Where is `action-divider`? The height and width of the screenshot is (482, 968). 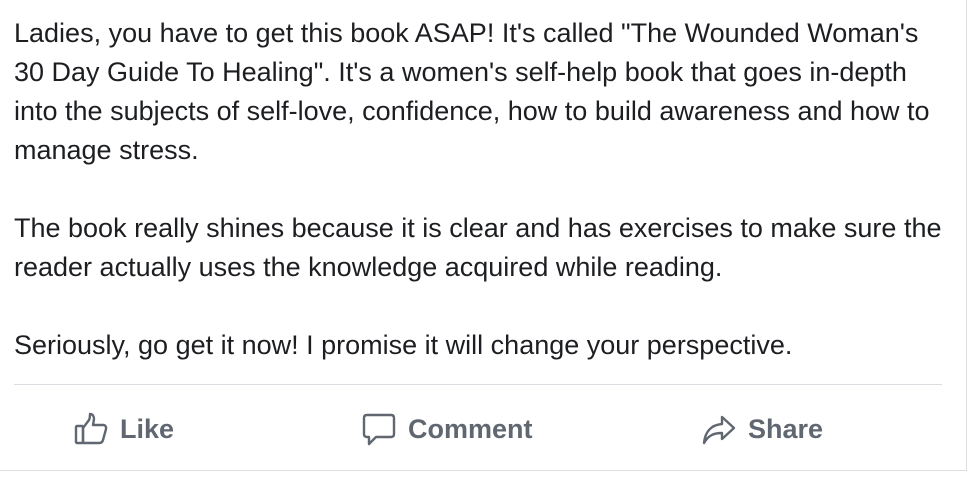 action-divider is located at coordinates (478, 384).